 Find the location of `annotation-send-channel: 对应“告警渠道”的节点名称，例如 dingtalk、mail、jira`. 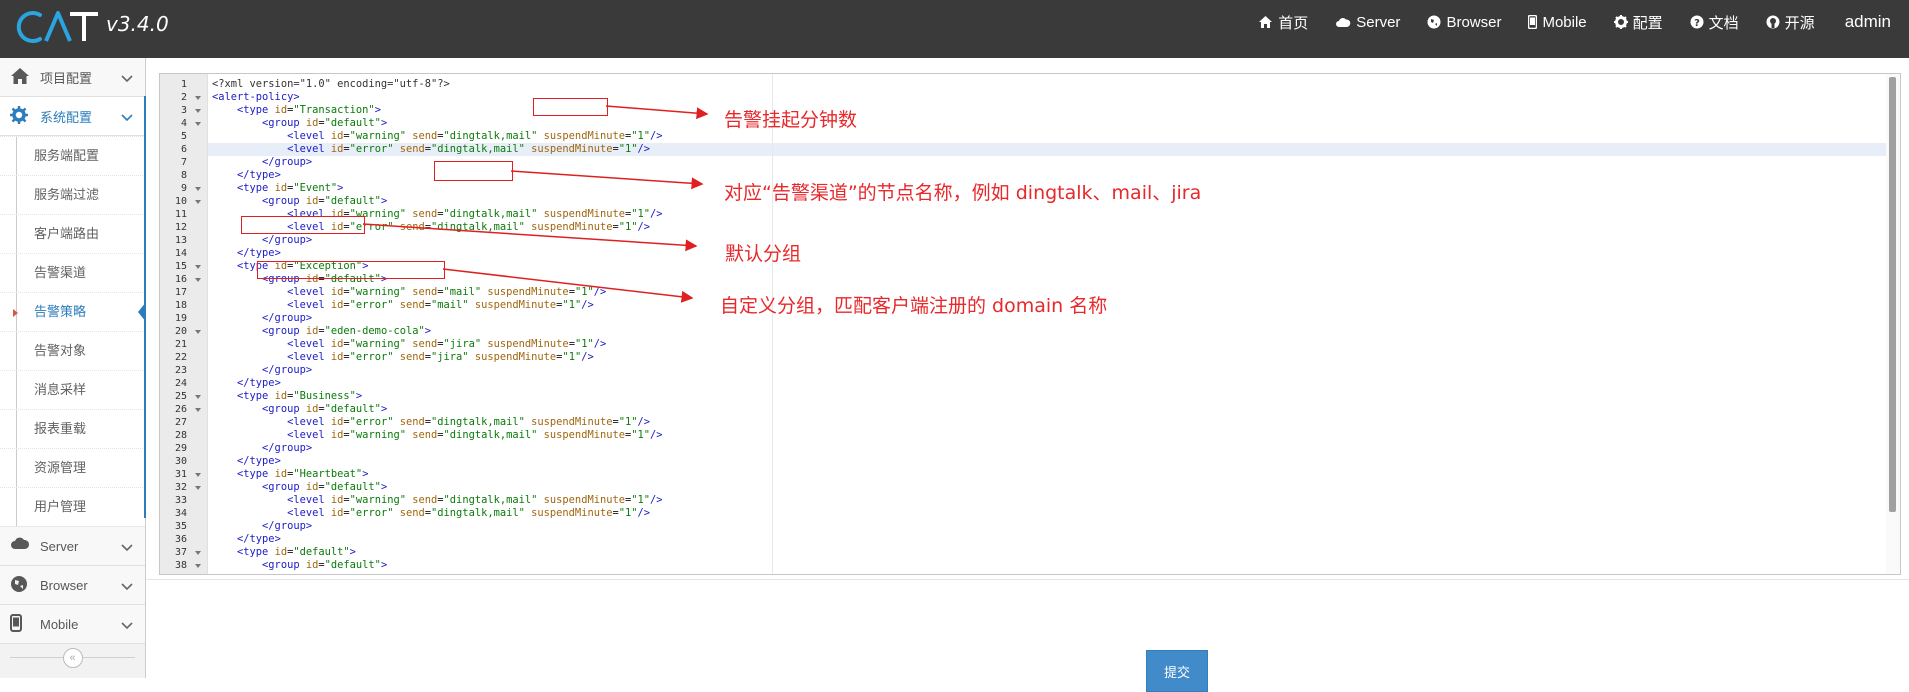

annotation-send-channel: 对应“告警渠道”的节点名称，例如 dingtalk、mail、jira is located at coordinates (963, 193).